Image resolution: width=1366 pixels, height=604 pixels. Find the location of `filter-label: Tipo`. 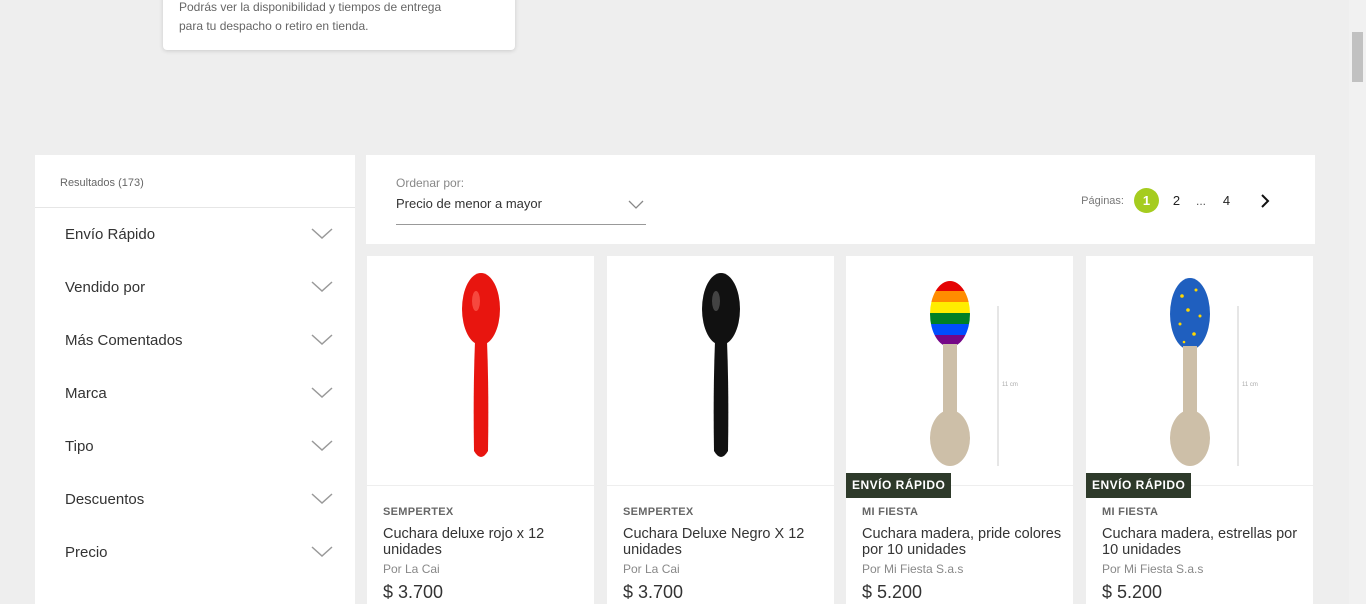

filter-label: Tipo is located at coordinates (79, 446).